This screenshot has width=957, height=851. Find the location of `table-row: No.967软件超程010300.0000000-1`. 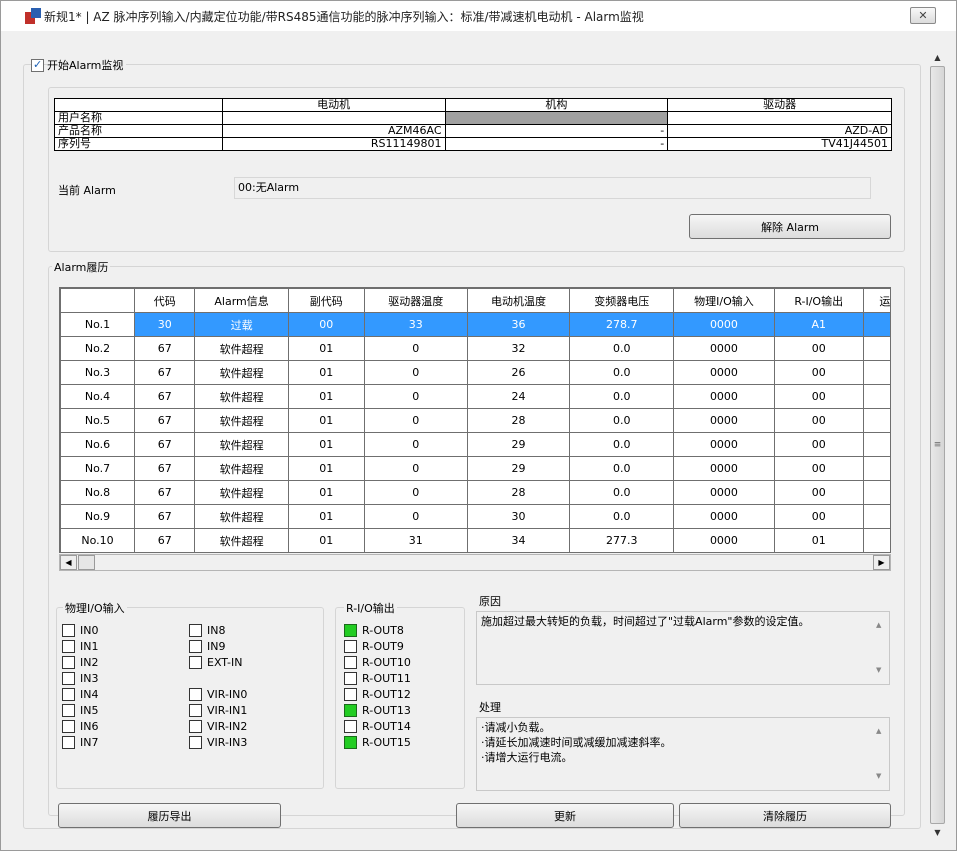

table-row: No.967软件超程010300.0000000-1 is located at coordinates (475, 516).